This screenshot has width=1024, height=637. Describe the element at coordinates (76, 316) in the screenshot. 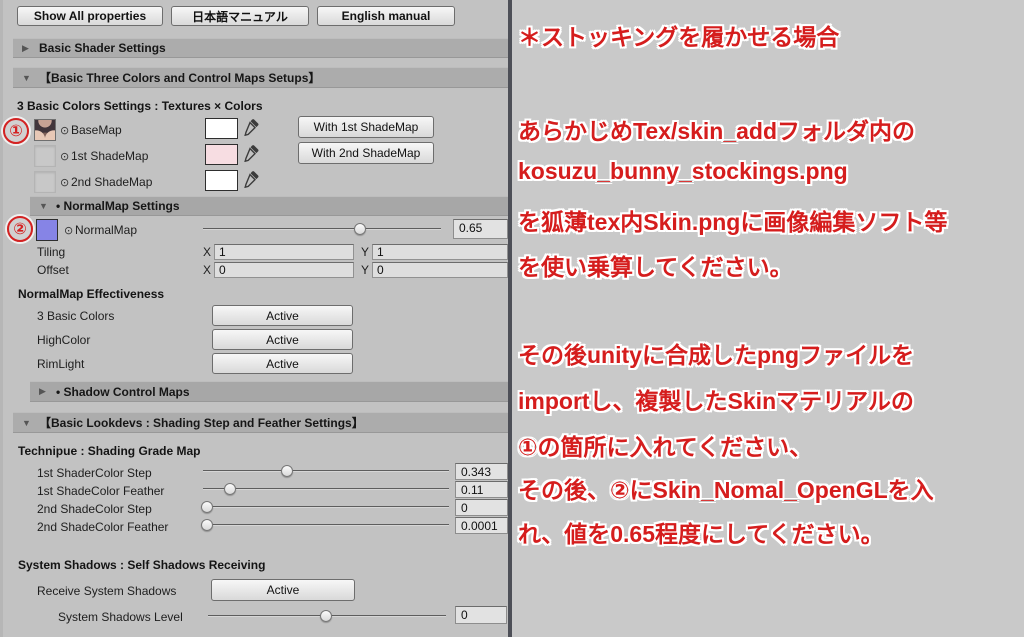

I see `effect-3basic-label: 3 Basic Colors` at that location.